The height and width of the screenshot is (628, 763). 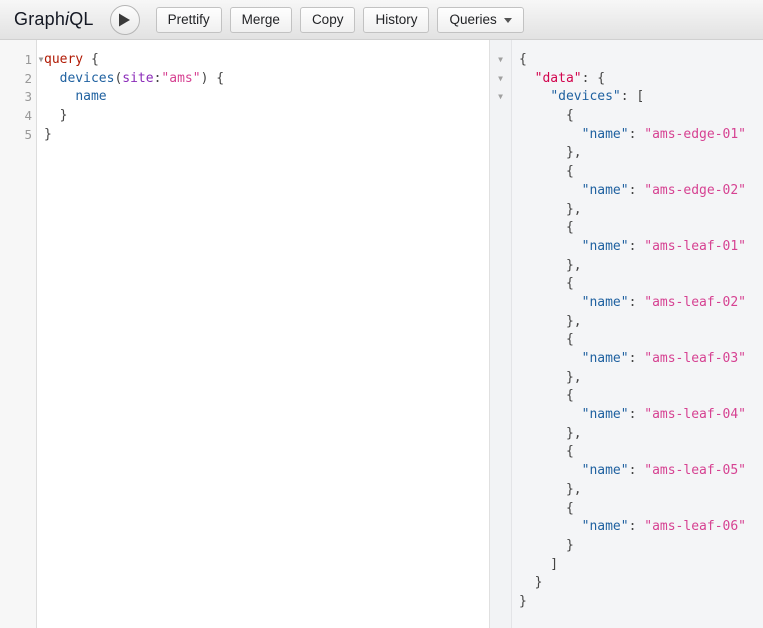 I want to click on query-line-number: 4, so click(x=28, y=116).